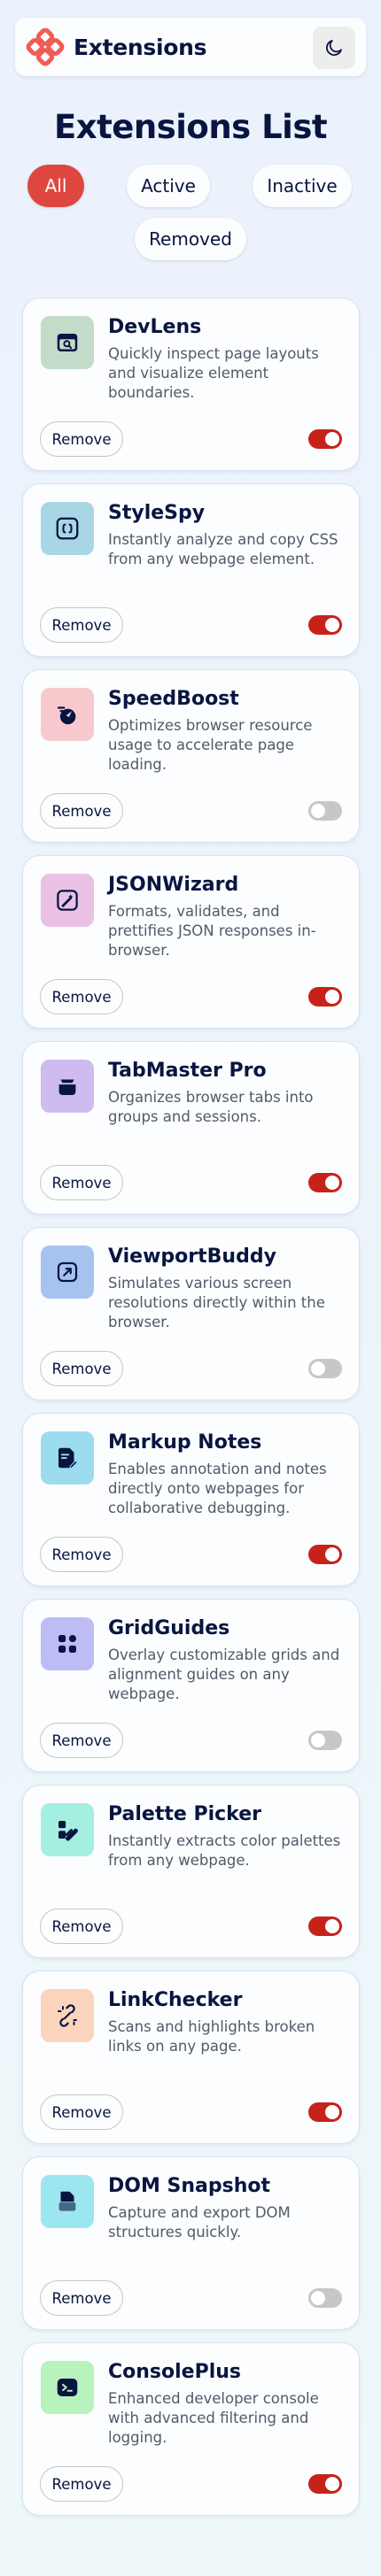  What do you see at coordinates (173, 699) in the screenshot?
I see `extension-name: SpeedBoost` at bounding box center [173, 699].